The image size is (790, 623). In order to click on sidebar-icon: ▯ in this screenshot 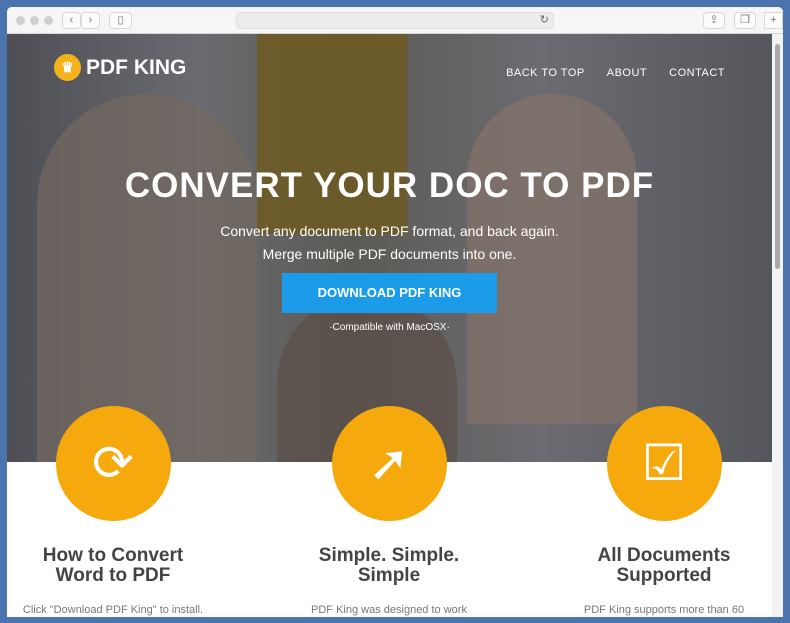, I will do `click(120, 20)`.